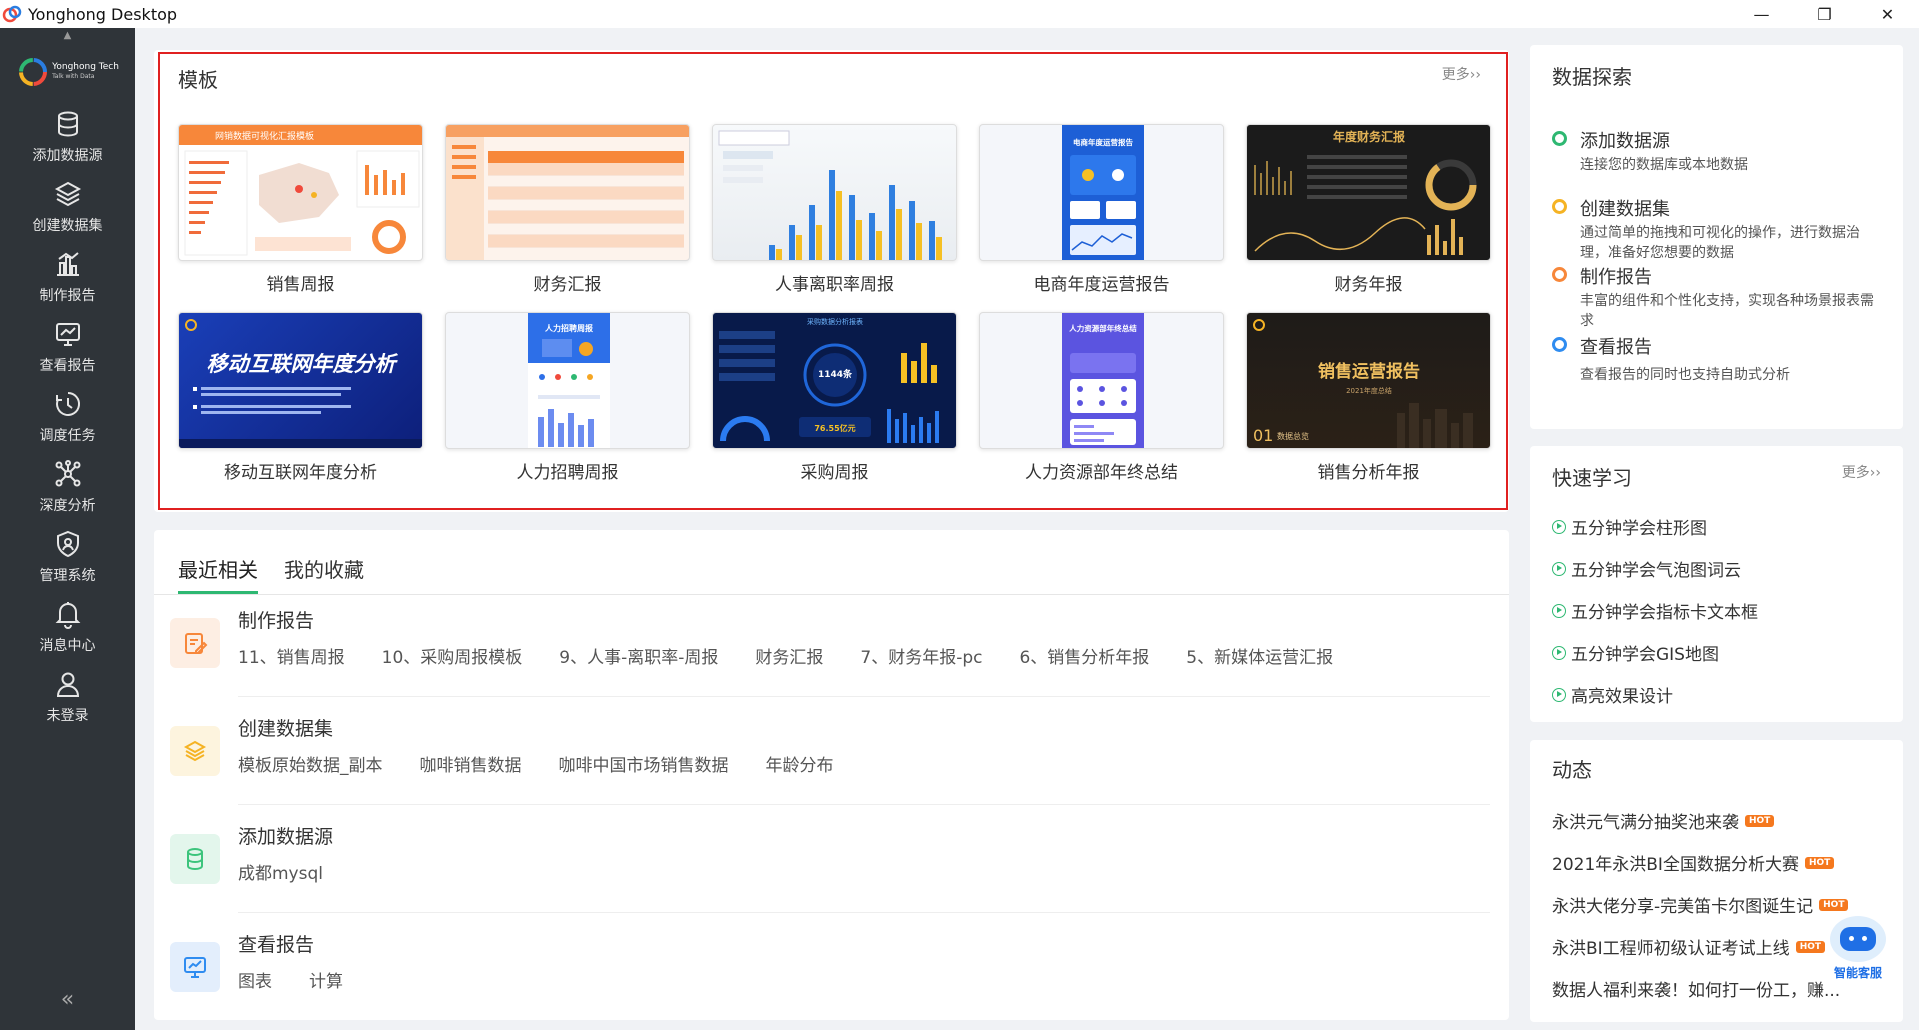  Describe the element at coordinates (103, 14) in the screenshot. I see `window-title: Yonghong Desktop` at that location.